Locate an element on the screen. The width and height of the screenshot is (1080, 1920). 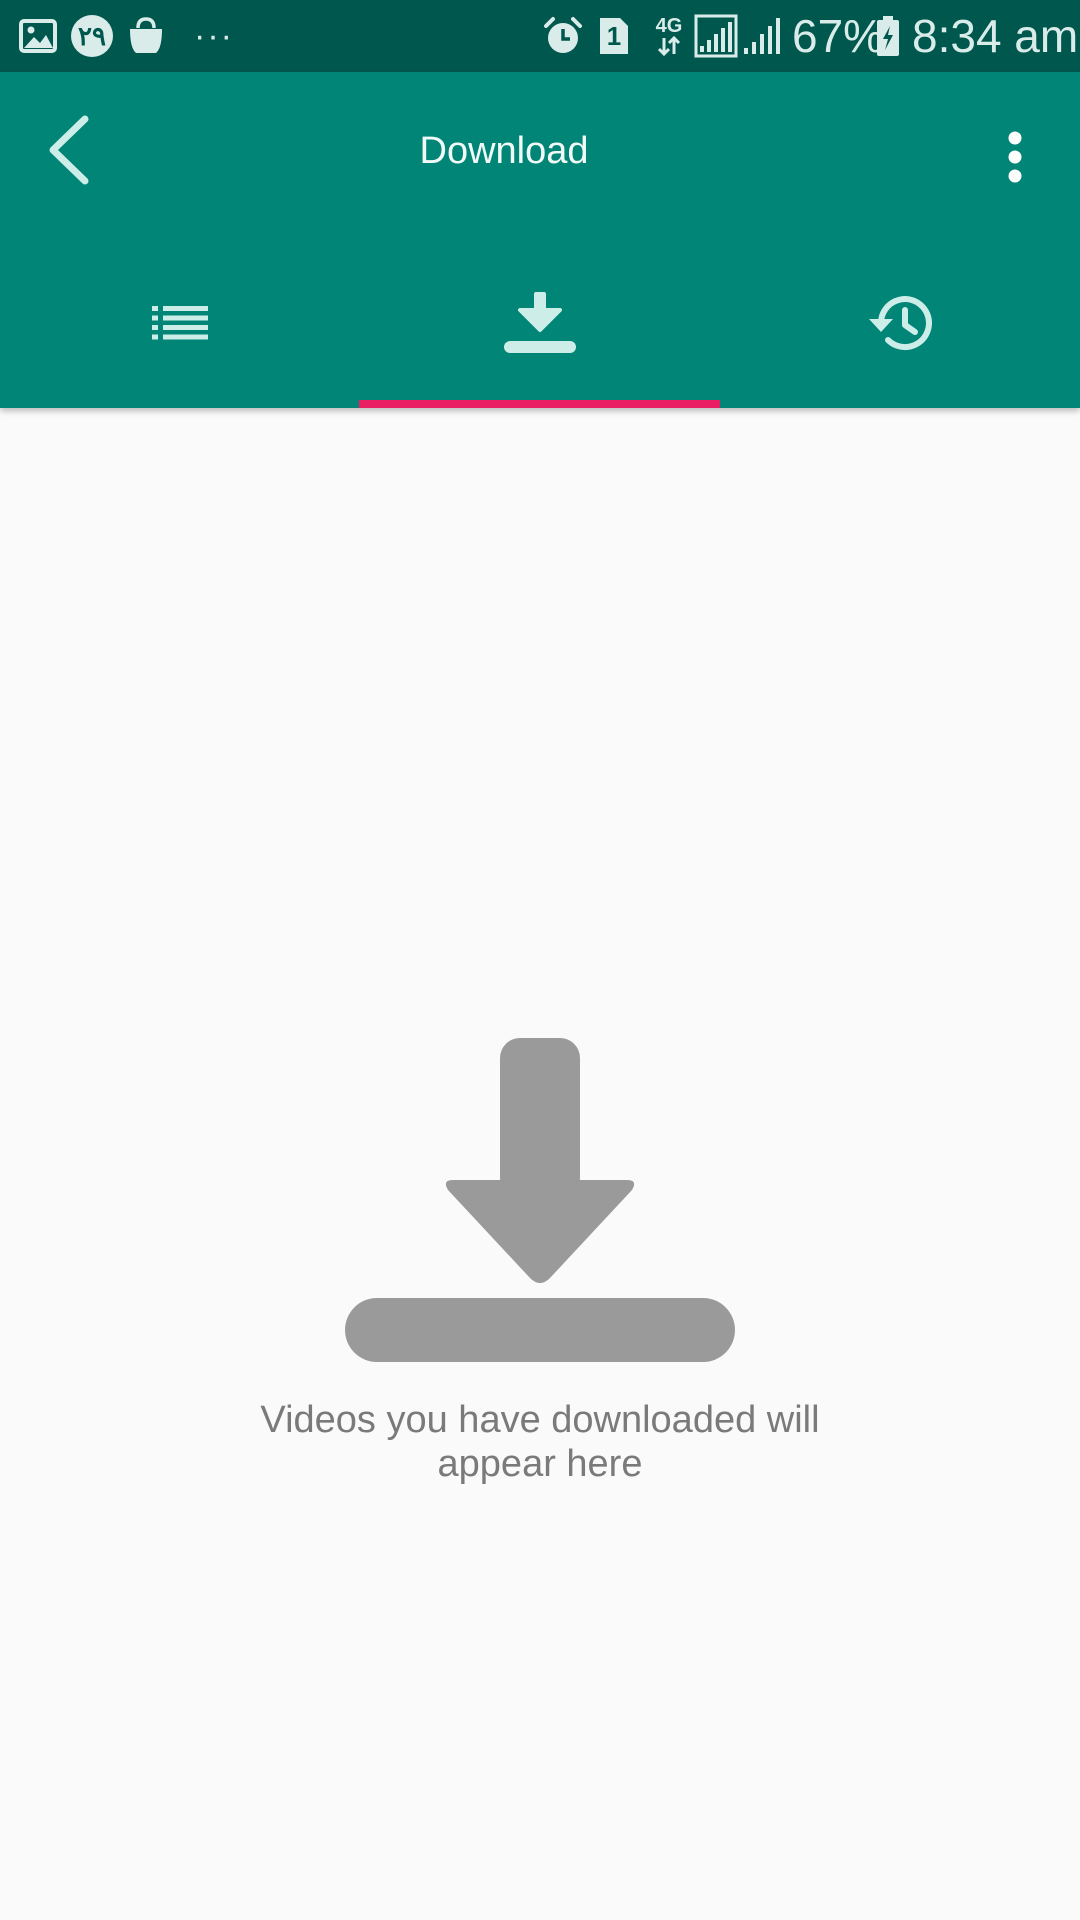
network-type-label: 4G is located at coordinates (669, 26).